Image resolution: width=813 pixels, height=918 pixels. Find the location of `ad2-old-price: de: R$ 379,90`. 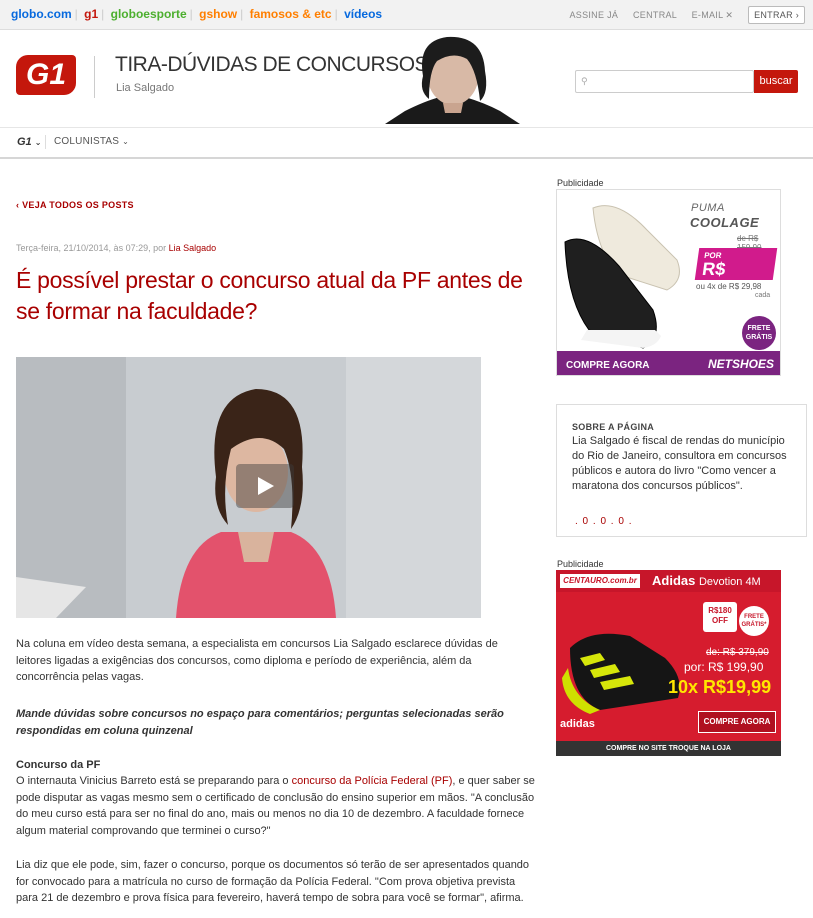

ad2-old-price: de: R$ 379,90 is located at coordinates (737, 652).